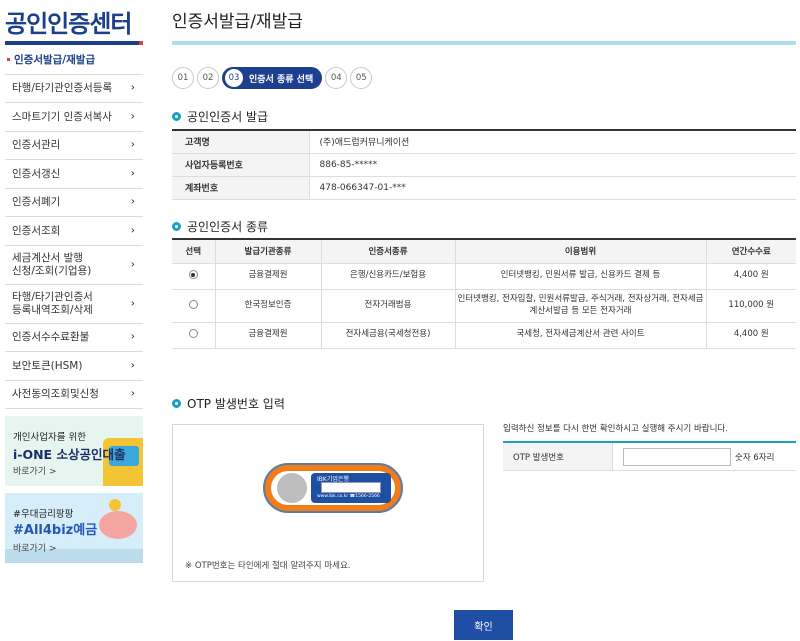 The width and height of the screenshot is (800, 641). What do you see at coordinates (43, 514) in the screenshot?
I see `banner-subtitle: #우대금리팡팡` at bounding box center [43, 514].